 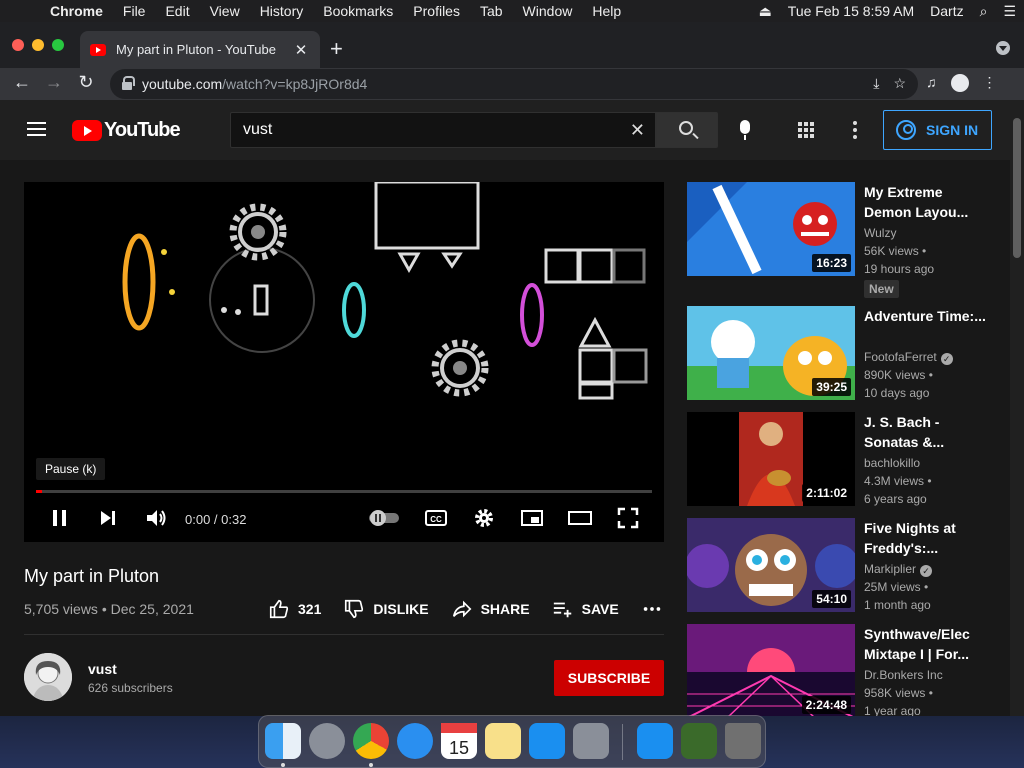 I want to click on menu-app-chrome: Chrome, so click(x=76, y=11).